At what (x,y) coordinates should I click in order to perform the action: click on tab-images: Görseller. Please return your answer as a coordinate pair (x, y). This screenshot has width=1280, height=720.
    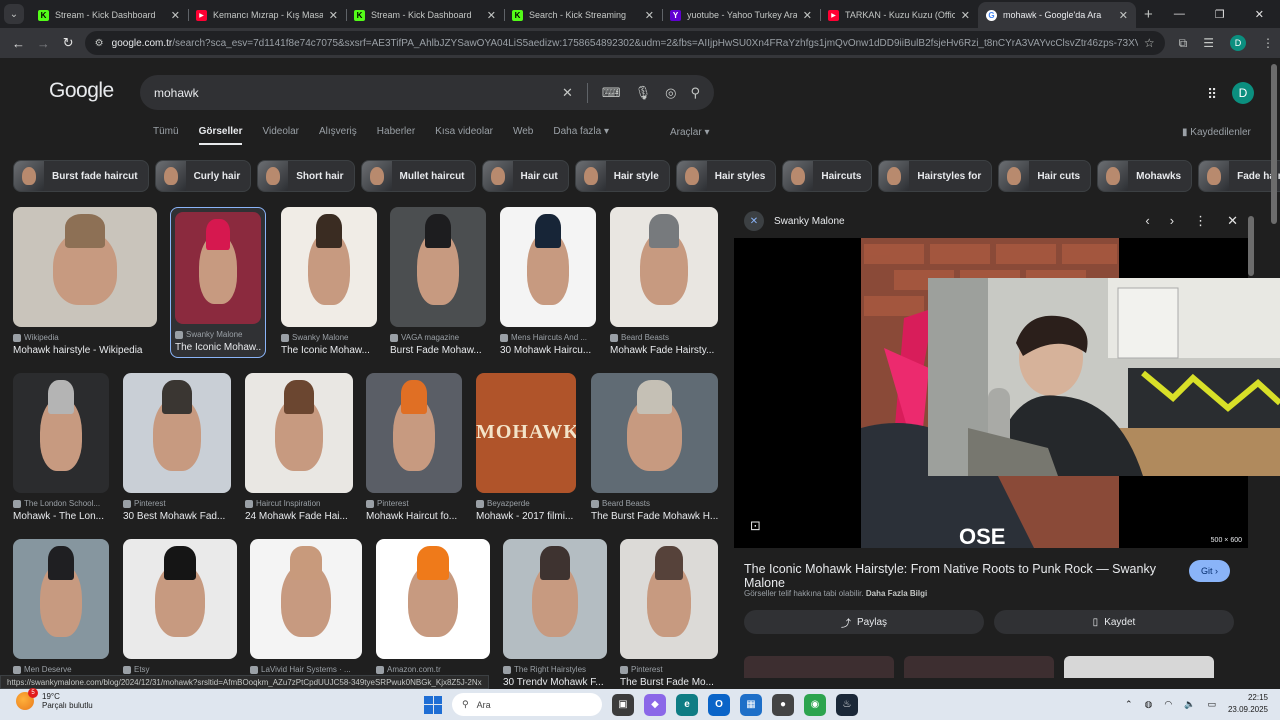
    Looking at the image, I should click on (220, 135).